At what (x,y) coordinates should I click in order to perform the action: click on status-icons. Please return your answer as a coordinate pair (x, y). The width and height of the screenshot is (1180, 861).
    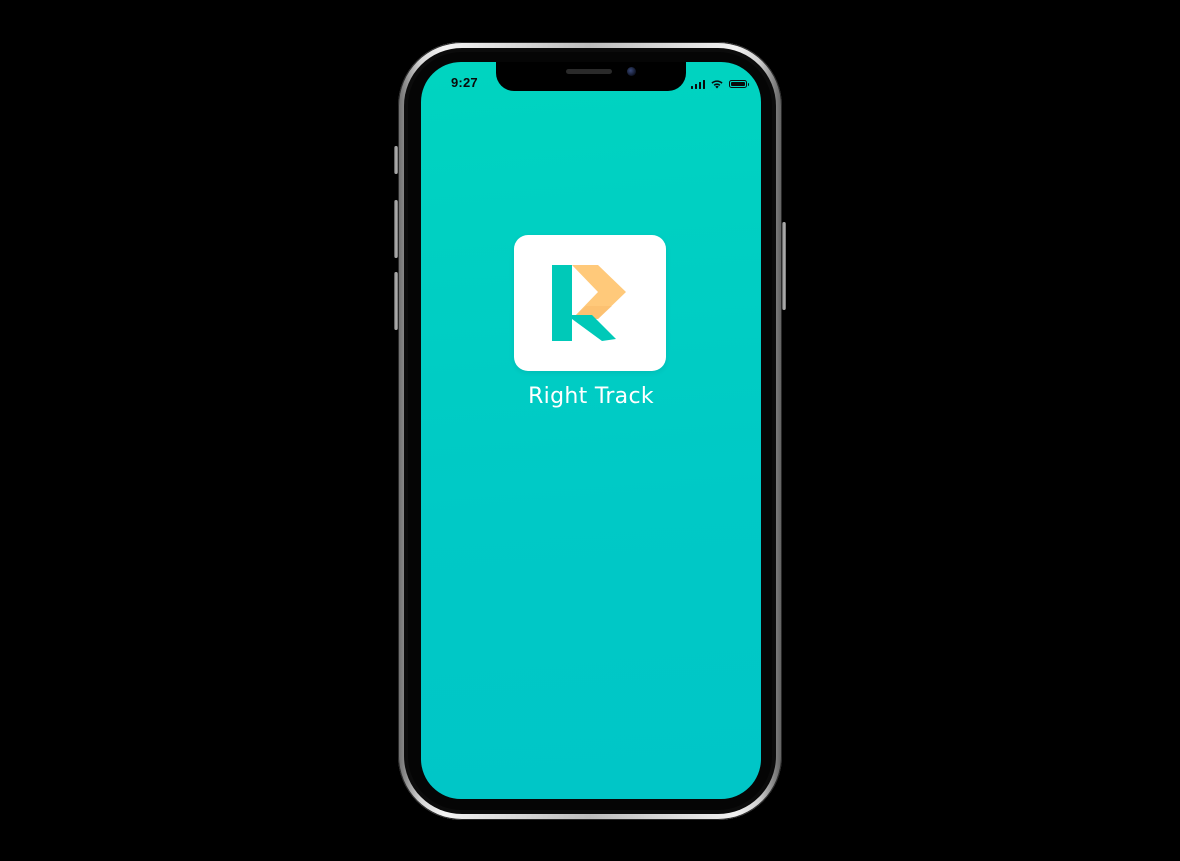
    Looking at the image, I should click on (719, 84).